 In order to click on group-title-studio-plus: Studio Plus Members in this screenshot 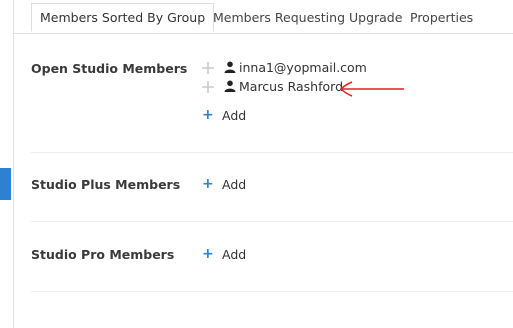, I will do `click(106, 184)`.